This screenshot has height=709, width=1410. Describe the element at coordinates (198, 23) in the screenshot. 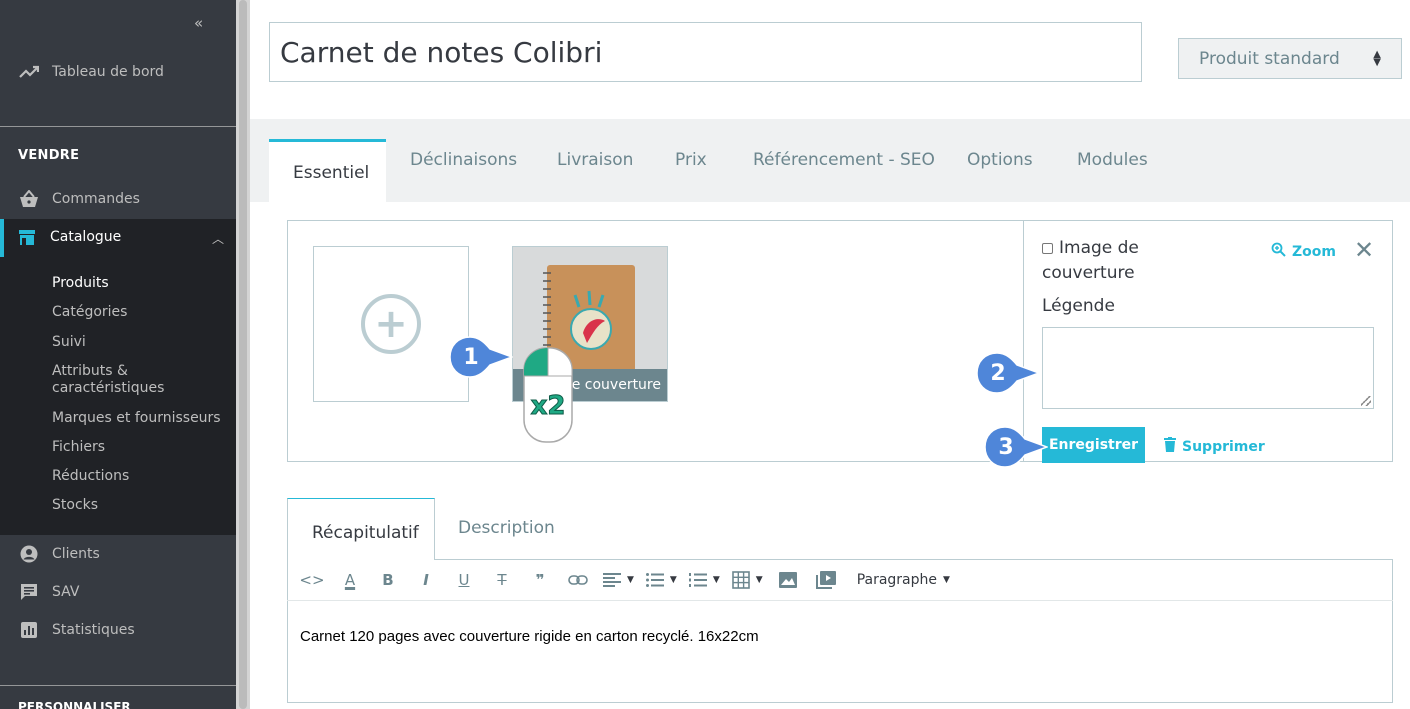

I see `collapse-sidebar-icon: «` at that location.